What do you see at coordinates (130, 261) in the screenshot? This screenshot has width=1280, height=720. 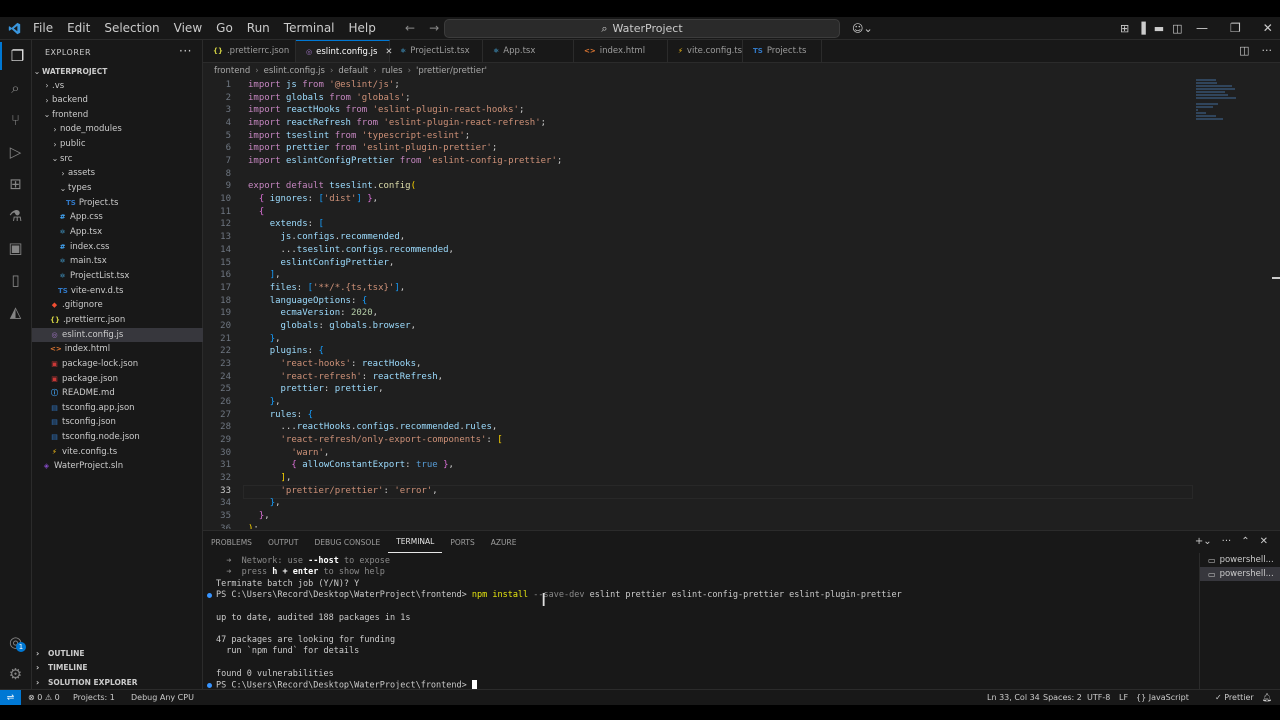 I see `tree-item: ⚛ main.tsx` at bounding box center [130, 261].